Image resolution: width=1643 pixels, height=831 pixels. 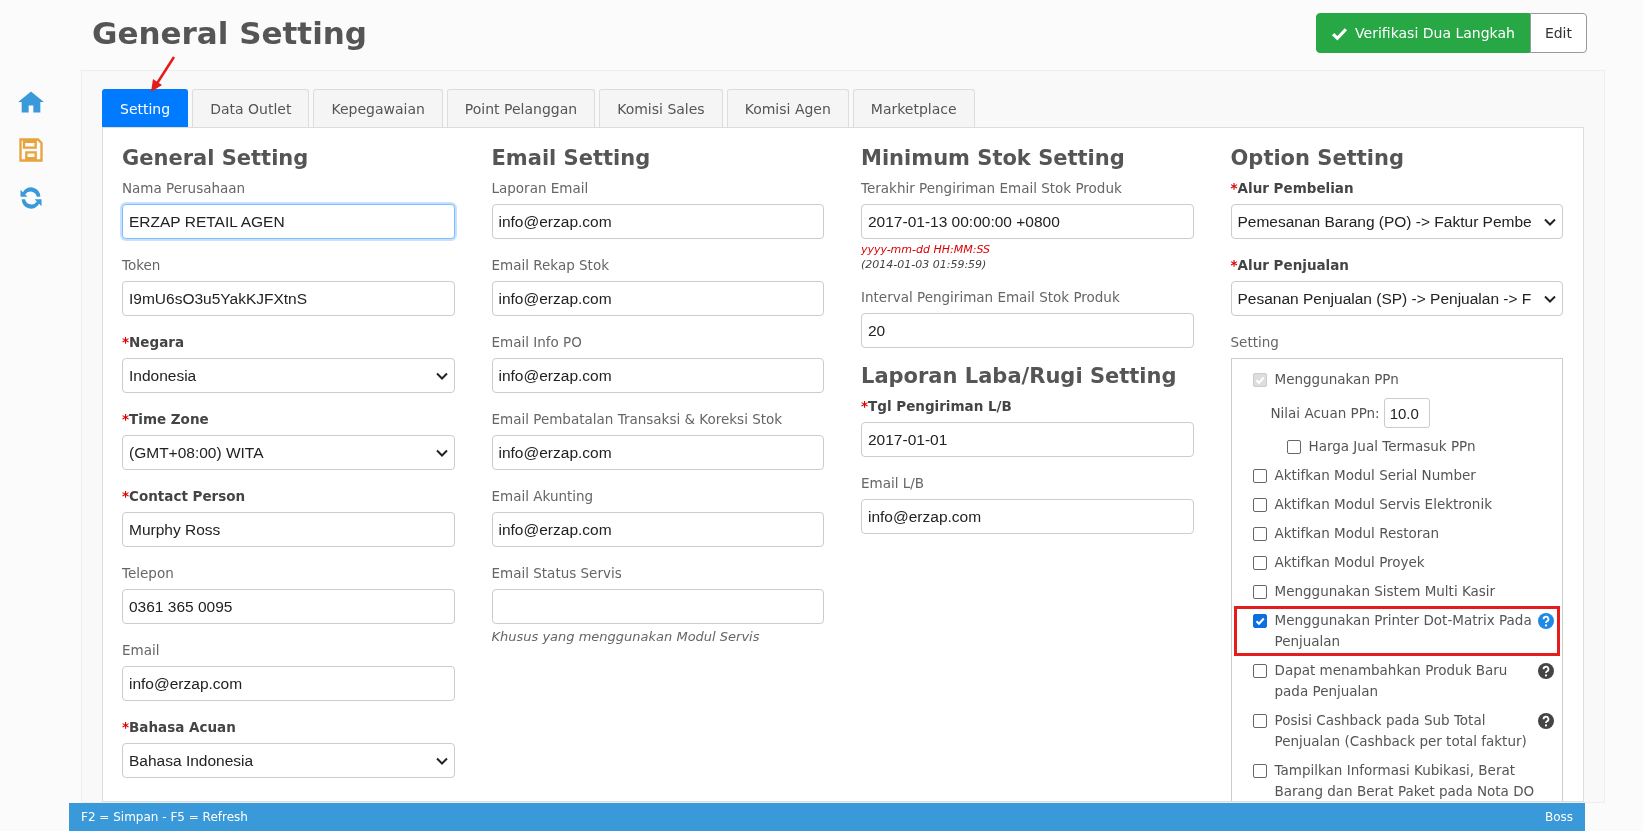 I want to click on field-label: Setting, so click(x=1255, y=342).